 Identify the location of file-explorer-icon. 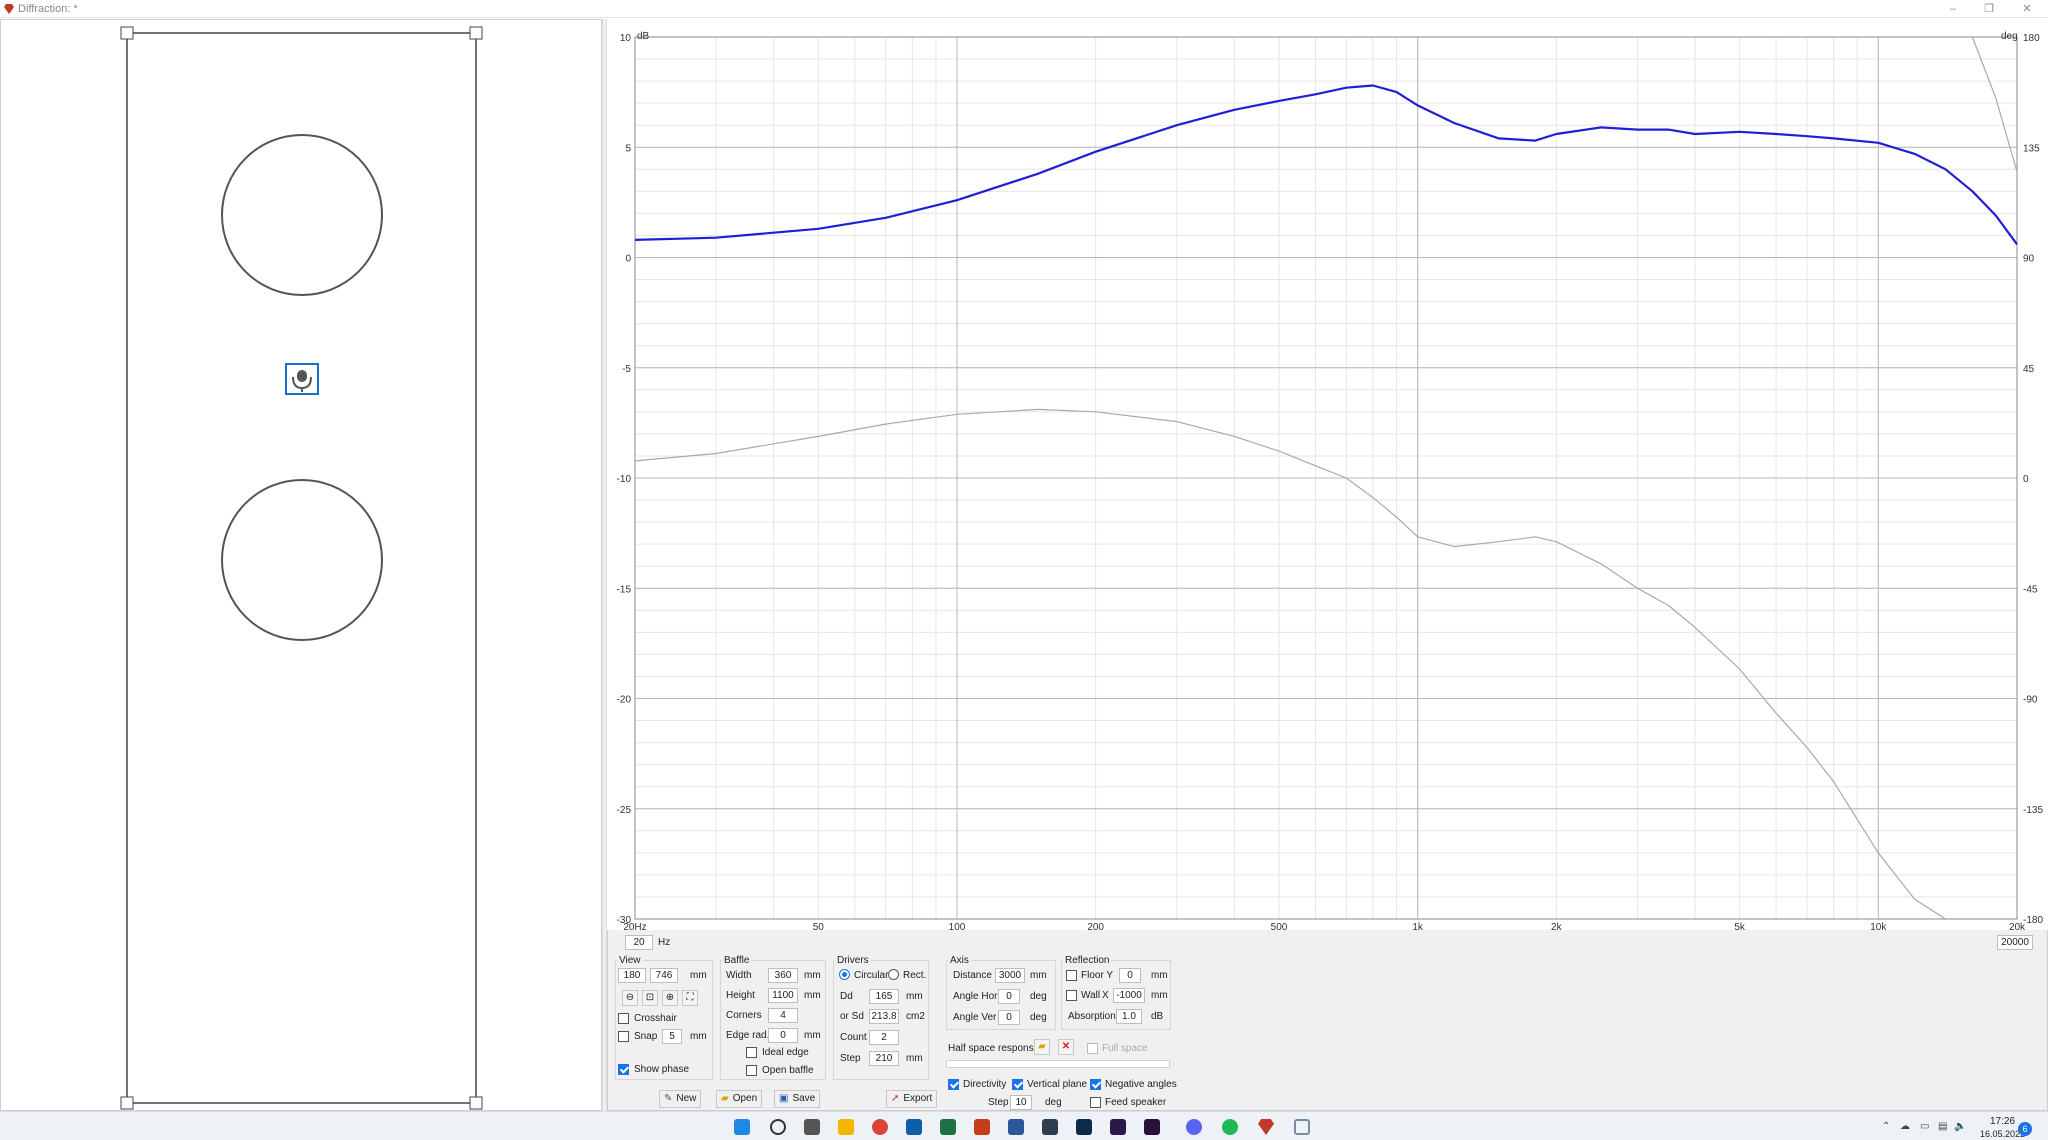
(846, 1127).